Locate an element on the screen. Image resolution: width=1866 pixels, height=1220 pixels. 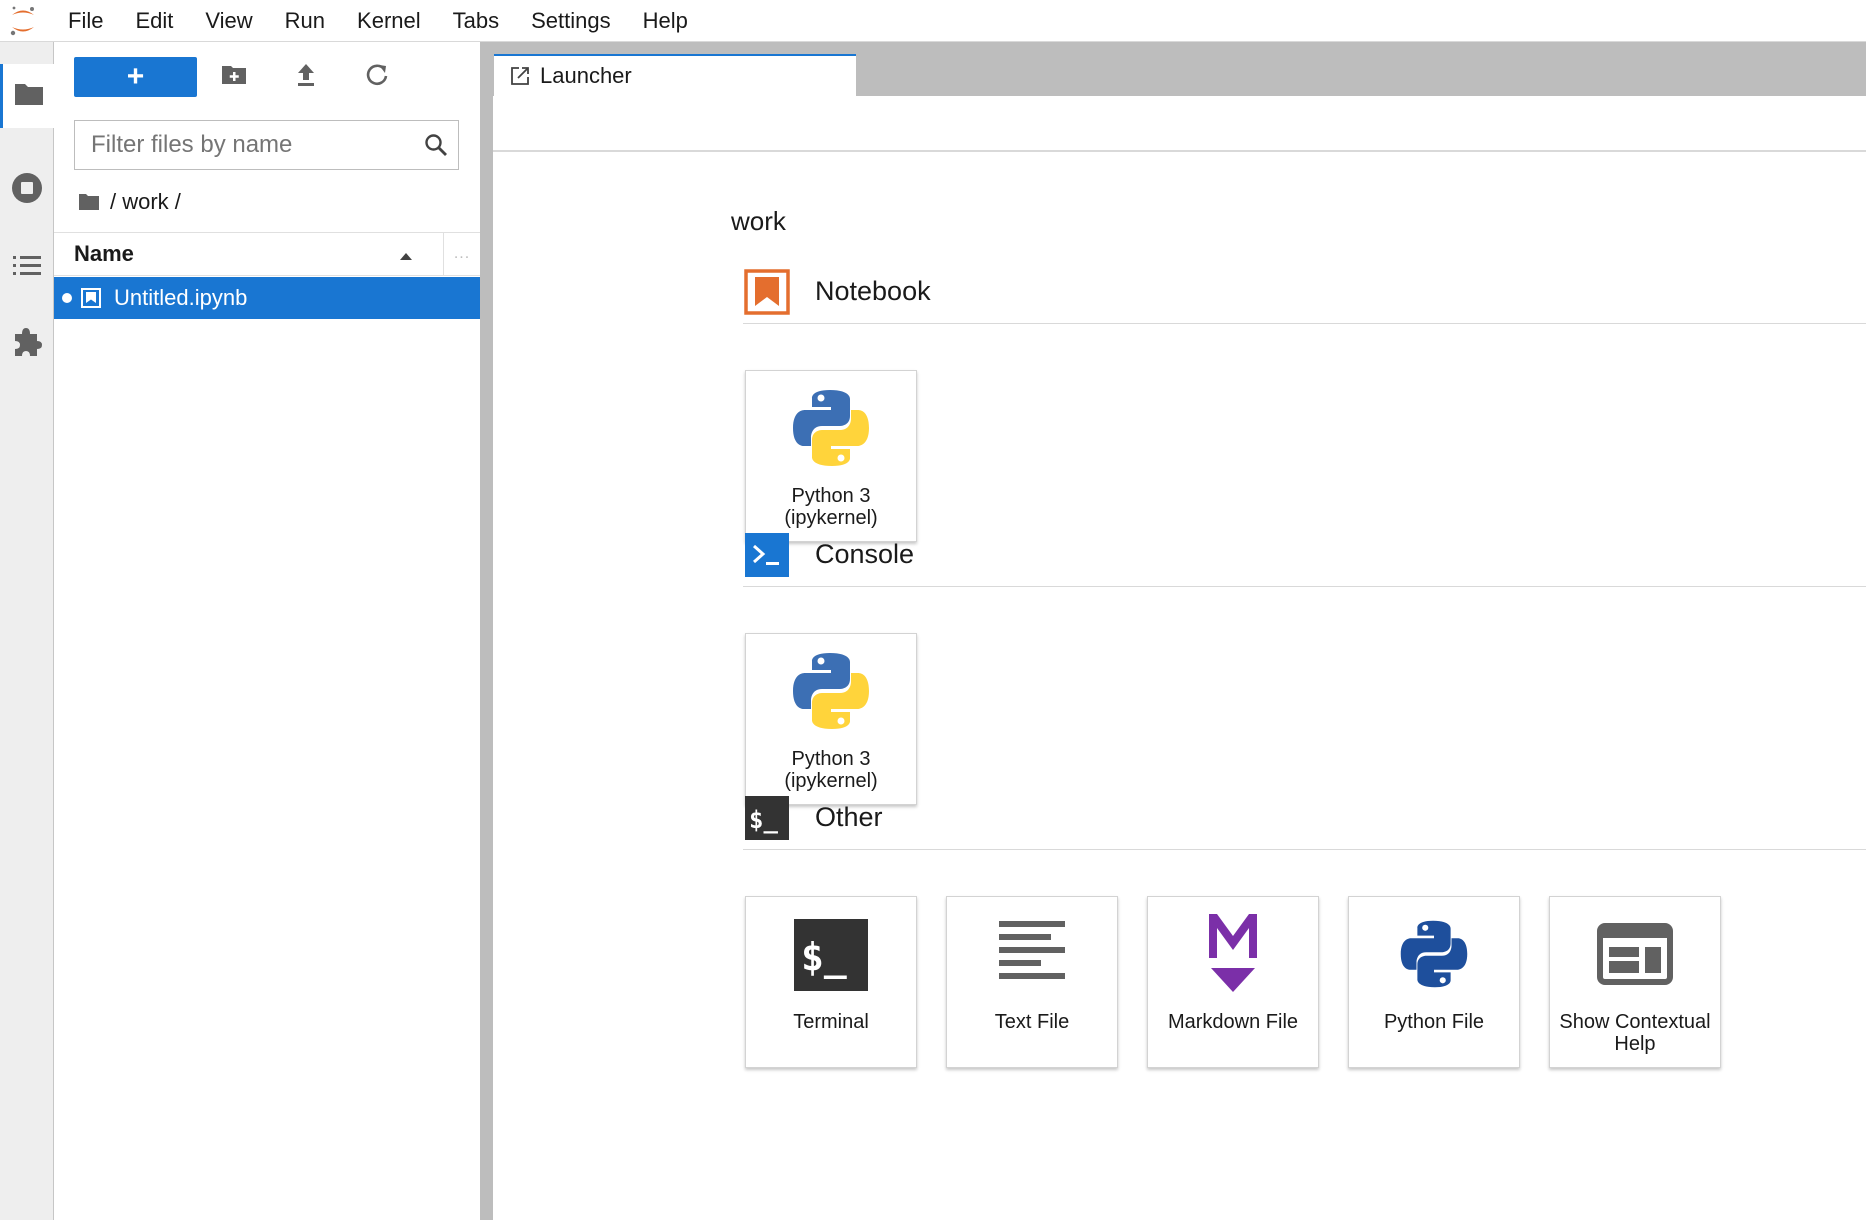
notebook-icon is located at coordinates (767, 292).